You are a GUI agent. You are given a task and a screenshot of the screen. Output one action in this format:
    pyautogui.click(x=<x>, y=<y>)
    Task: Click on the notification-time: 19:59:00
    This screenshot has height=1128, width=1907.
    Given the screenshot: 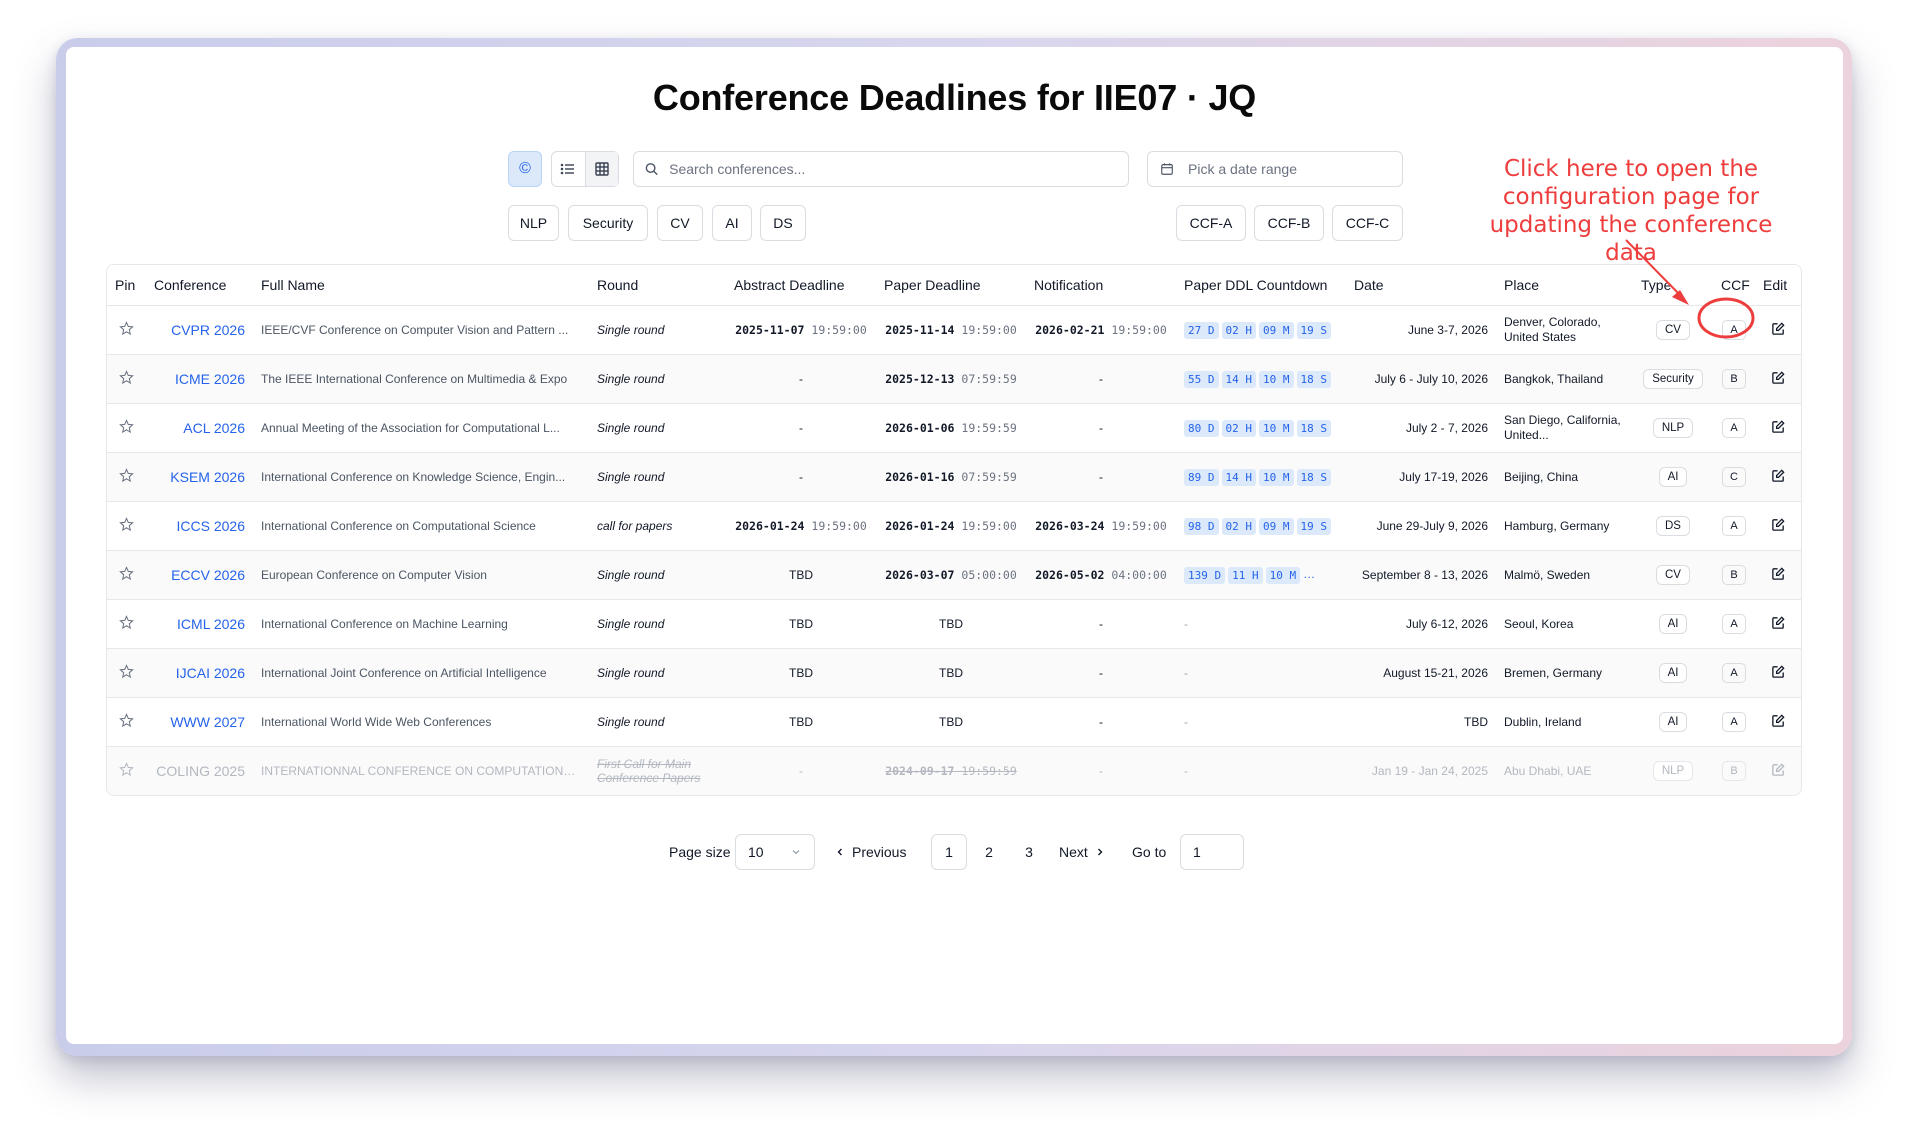 What is the action you would take?
    pyautogui.click(x=1139, y=330)
    